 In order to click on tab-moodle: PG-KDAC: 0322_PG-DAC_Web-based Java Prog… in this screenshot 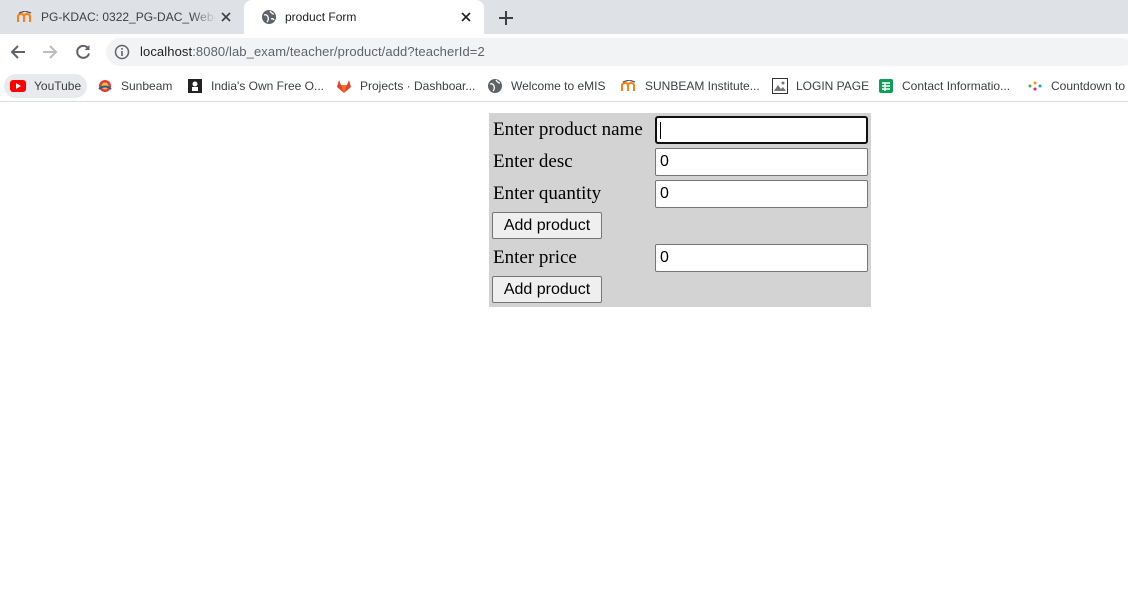, I will do `click(122, 17)`.